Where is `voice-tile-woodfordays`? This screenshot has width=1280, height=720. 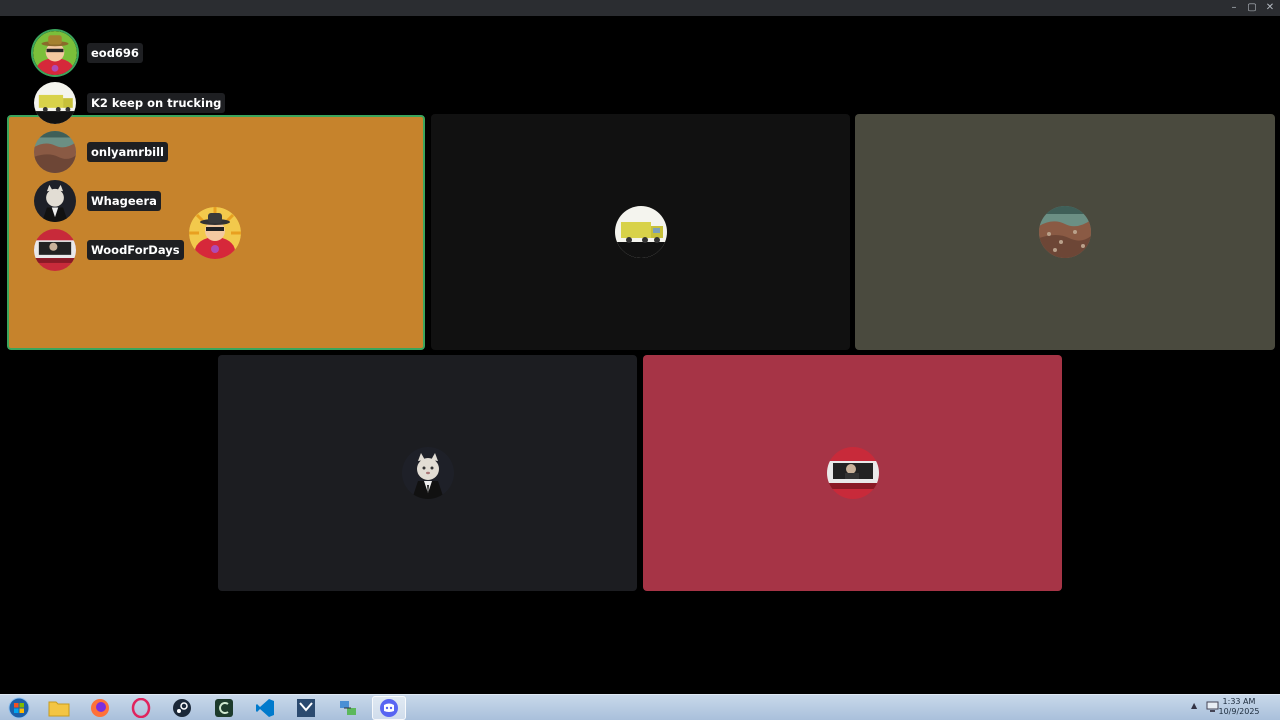
voice-tile-woodfordays is located at coordinates (852, 473).